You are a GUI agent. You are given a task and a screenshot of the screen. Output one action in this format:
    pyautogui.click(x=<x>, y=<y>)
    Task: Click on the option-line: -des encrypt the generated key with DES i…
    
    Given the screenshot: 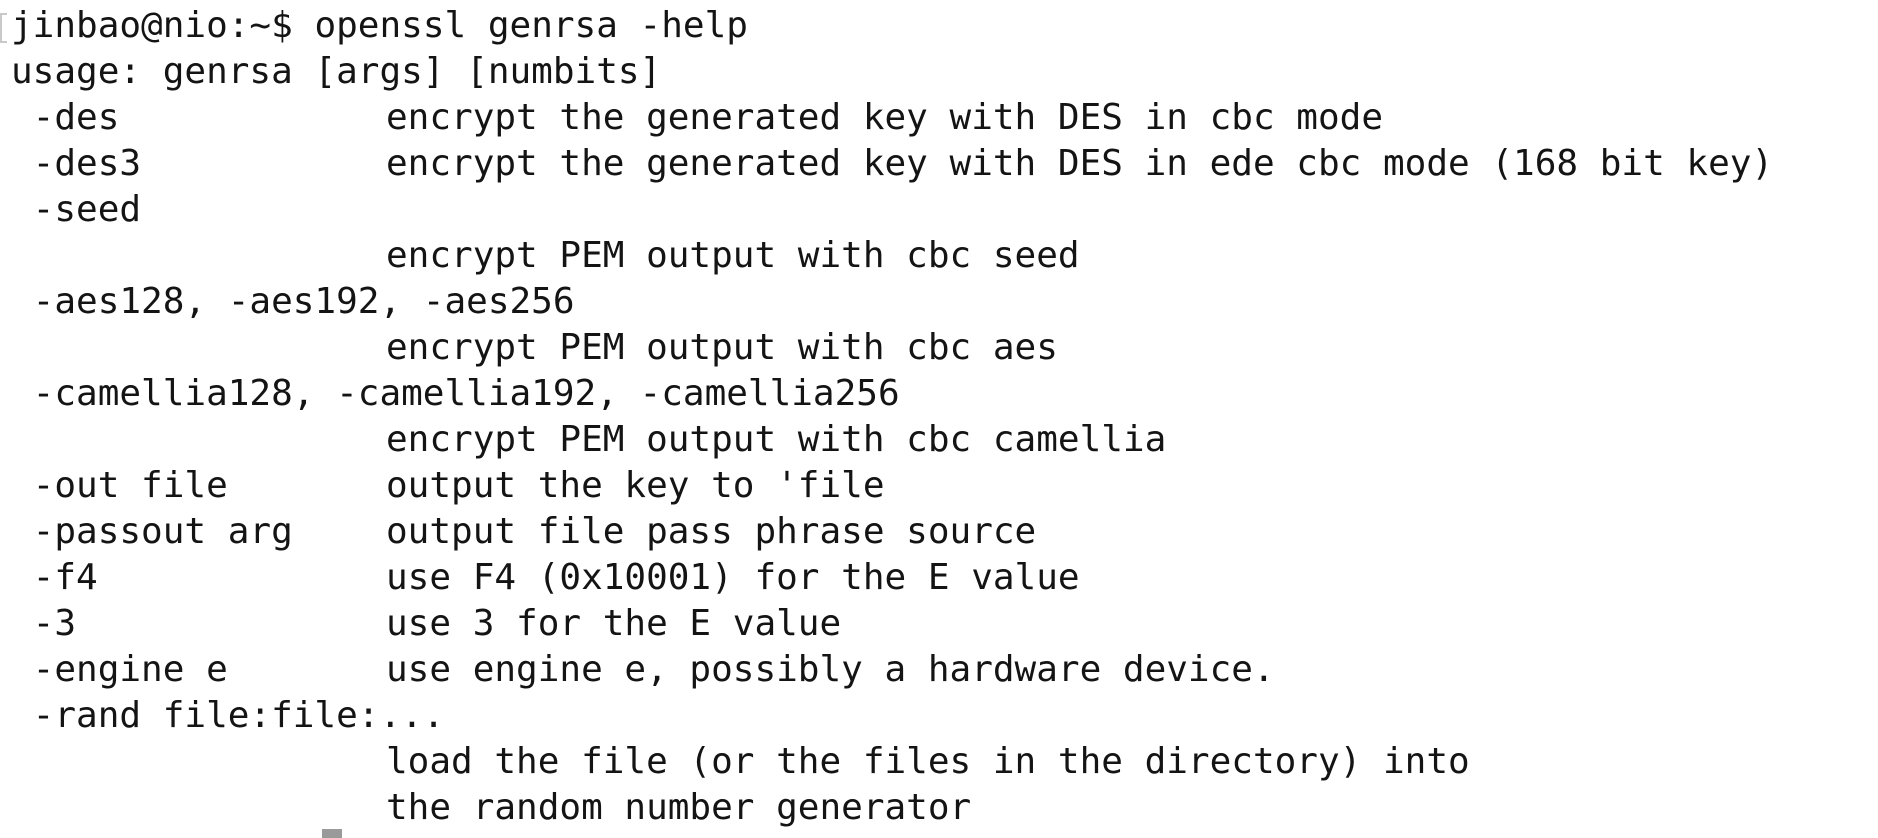 What is the action you would take?
    pyautogui.click(x=697, y=118)
    